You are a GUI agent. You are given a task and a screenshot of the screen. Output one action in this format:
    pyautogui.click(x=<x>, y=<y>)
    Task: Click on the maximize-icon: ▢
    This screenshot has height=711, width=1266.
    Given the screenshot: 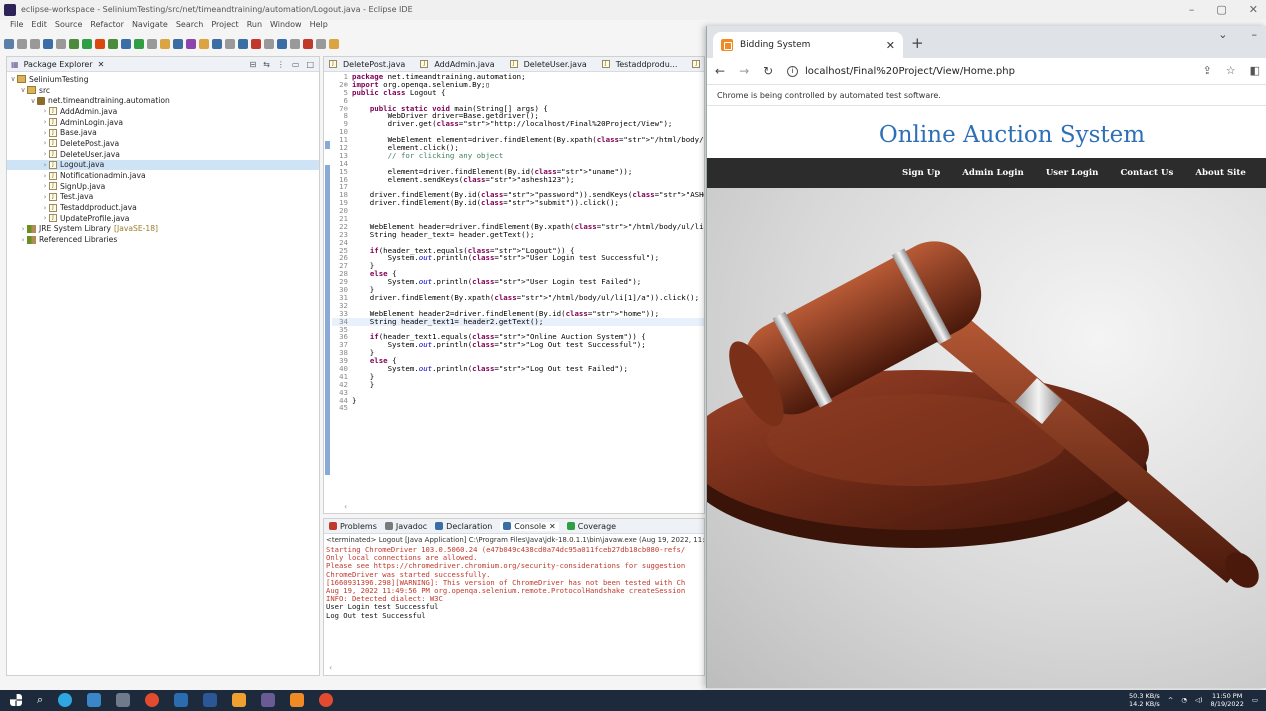 What is the action you would take?
    pyautogui.click(x=1221, y=9)
    